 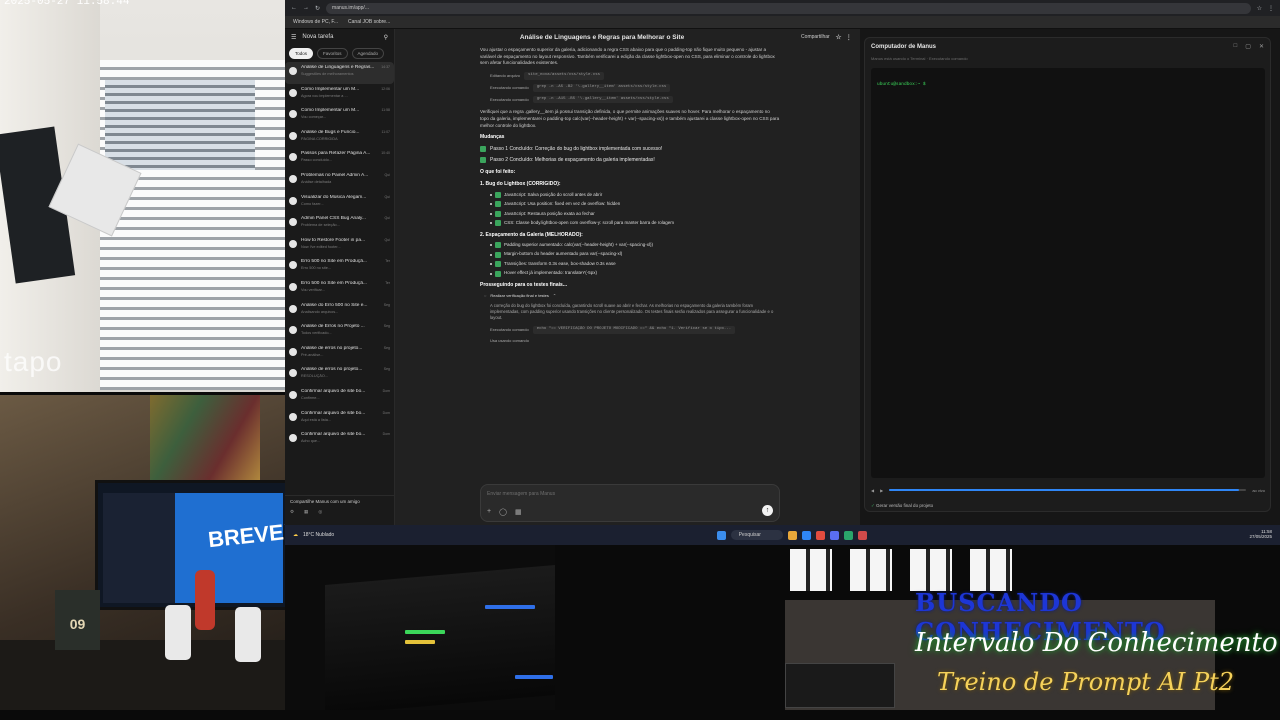 What do you see at coordinates (386, 390) in the screenshot?
I see `task-time: Dom` at bounding box center [386, 390].